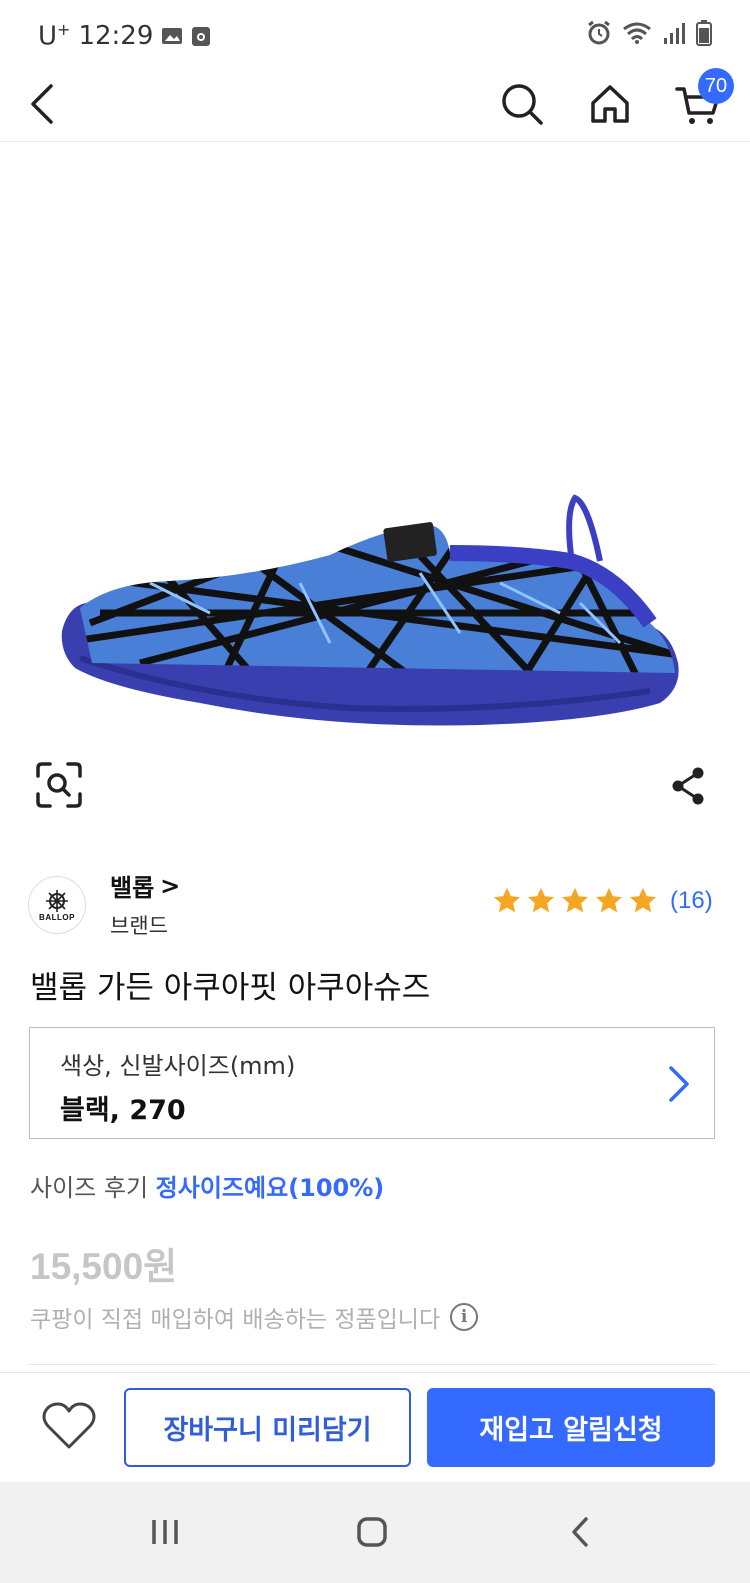 This screenshot has height=1583, width=750. I want to click on wifi-icon, so click(637, 33).